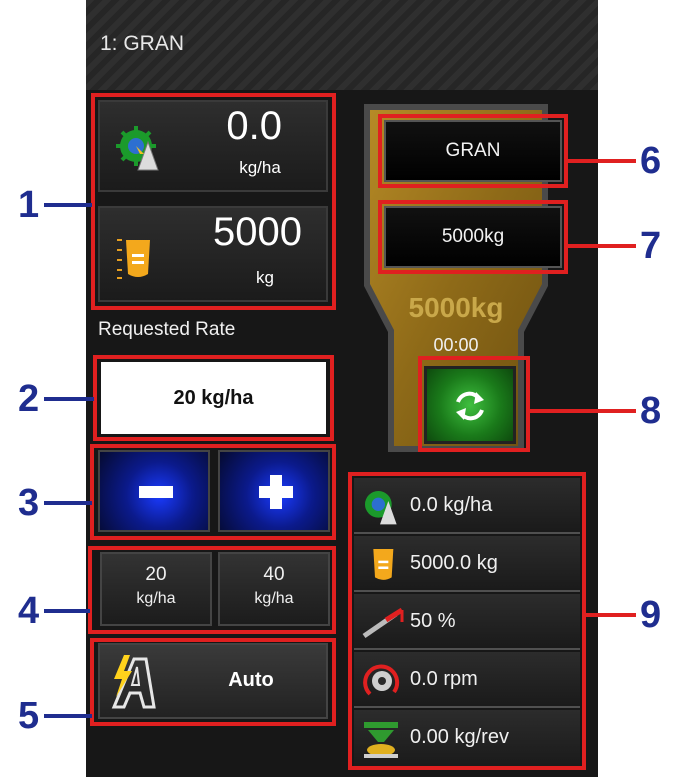 This screenshot has width=676, height=777. Describe the element at coordinates (602, 161) in the screenshot. I see `callout-6-leader` at that location.